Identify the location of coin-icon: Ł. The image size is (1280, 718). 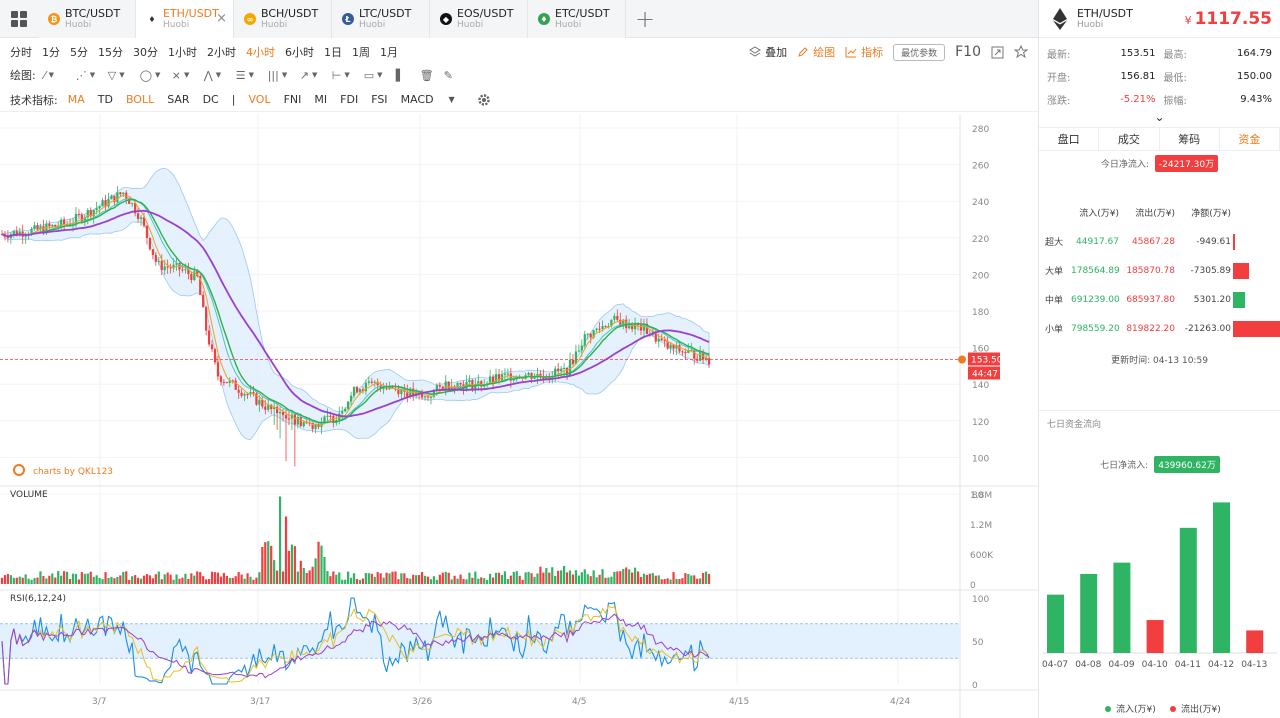
(348, 19).